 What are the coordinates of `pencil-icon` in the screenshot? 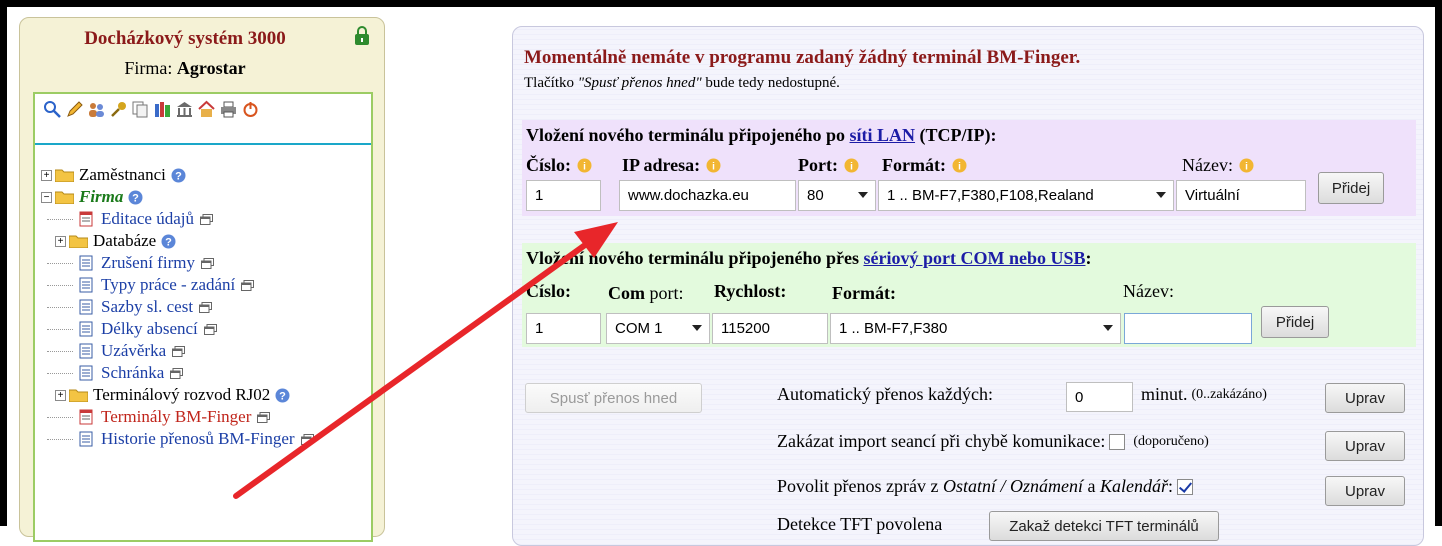 It's located at (74, 109).